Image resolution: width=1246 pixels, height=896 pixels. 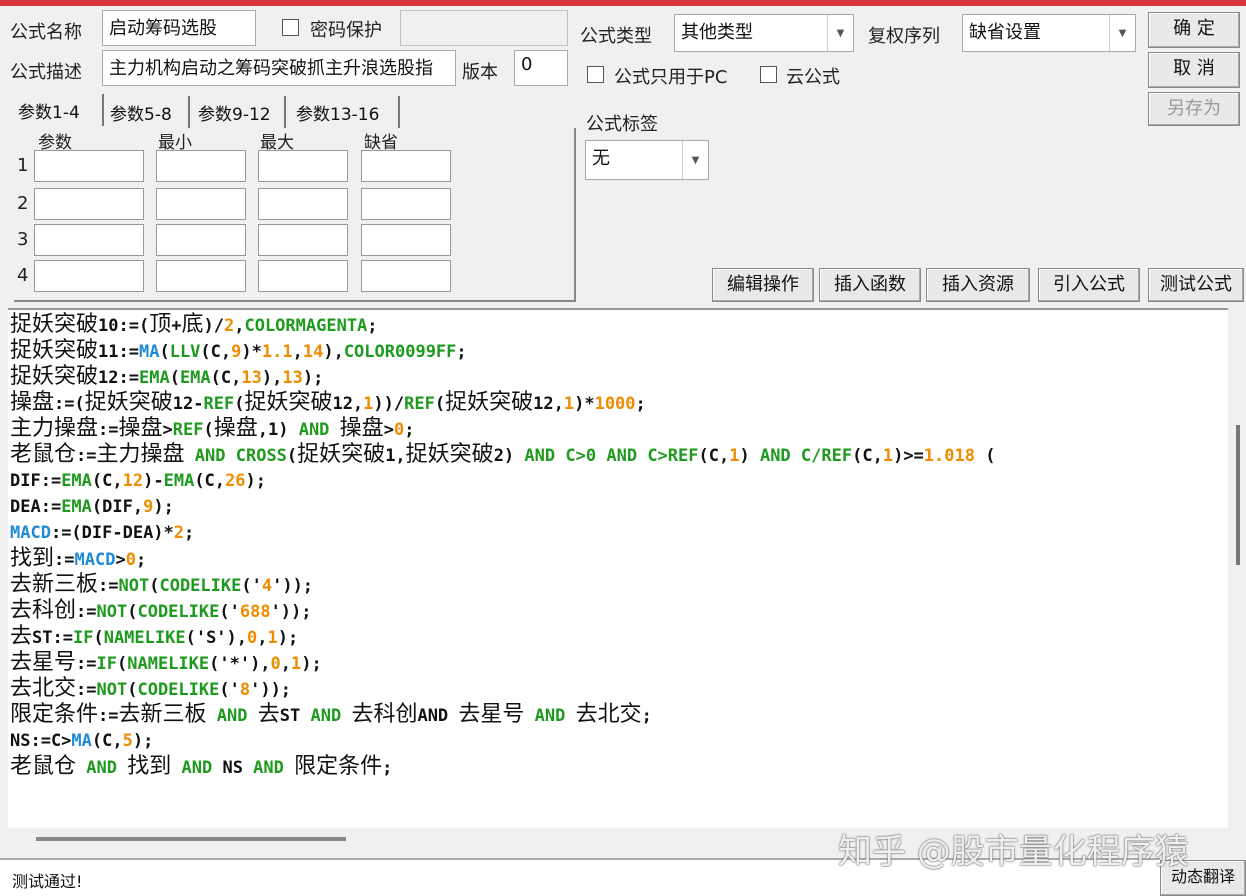 What do you see at coordinates (502, 533) in the screenshot?
I see `code-line: MACD:=(DIF-DEA)*2;` at bounding box center [502, 533].